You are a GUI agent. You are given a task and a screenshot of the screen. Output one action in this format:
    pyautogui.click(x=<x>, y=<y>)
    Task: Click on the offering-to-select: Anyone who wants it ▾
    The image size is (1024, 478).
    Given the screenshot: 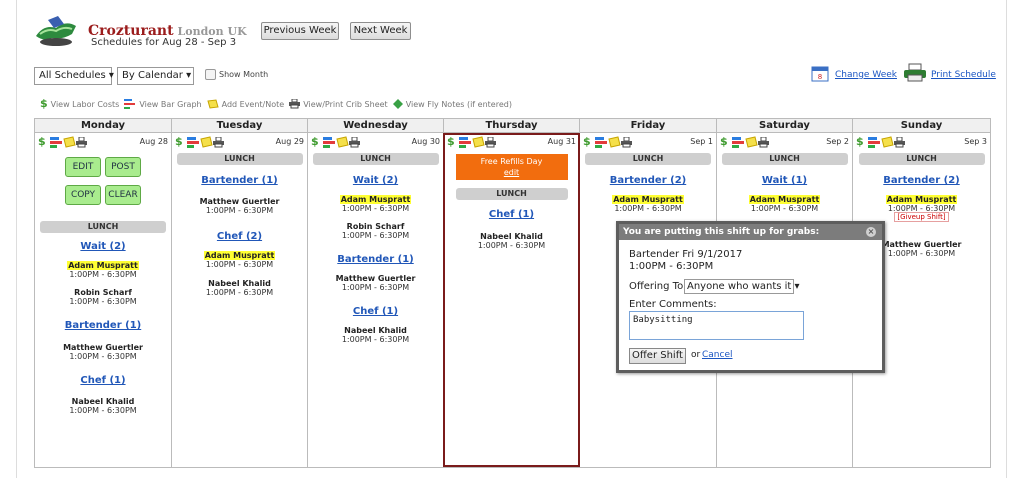 What is the action you would take?
    pyautogui.click(x=742, y=286)
    